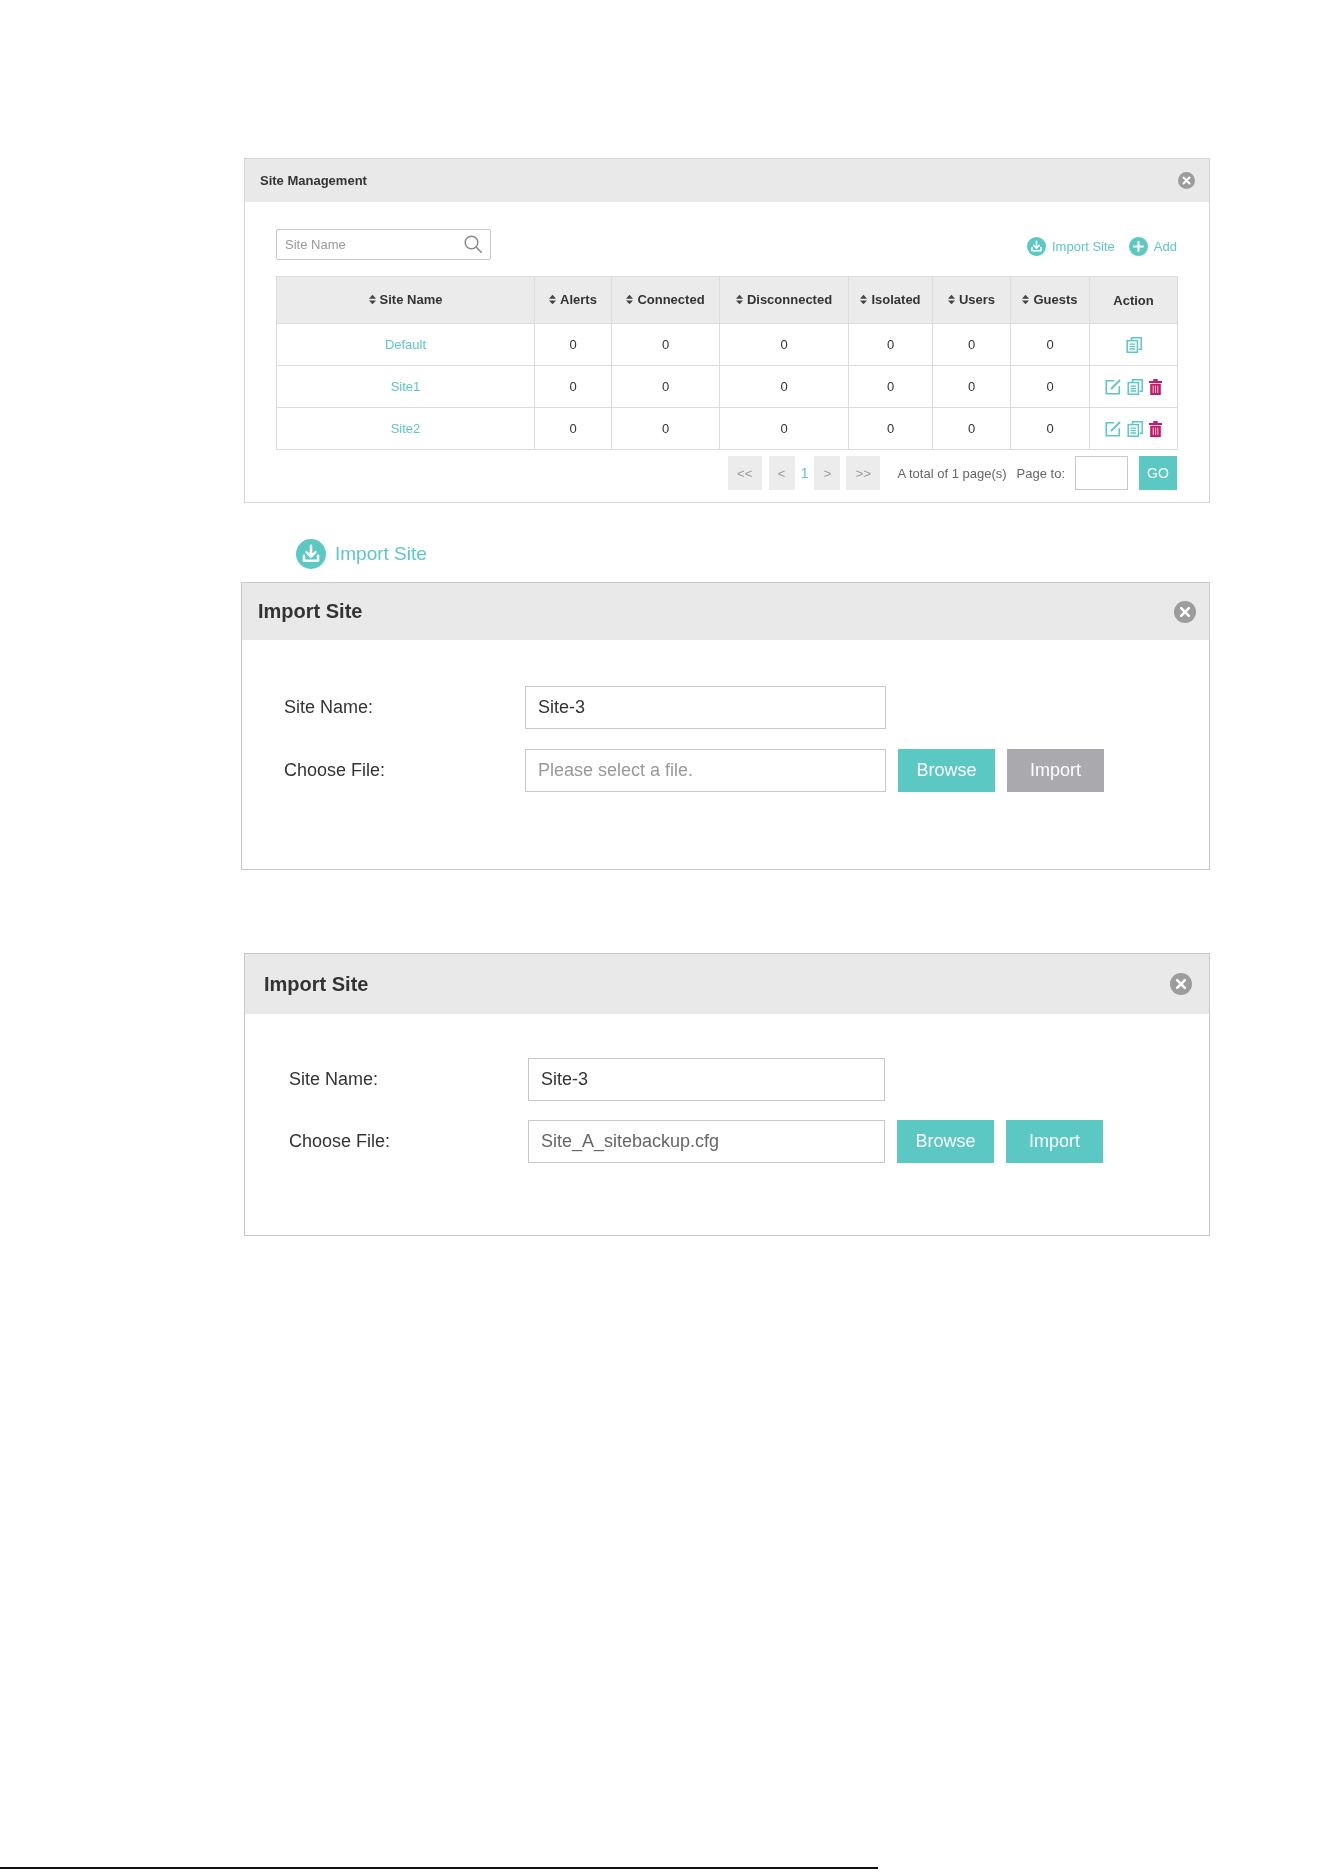 The height and width of the screenshot is (1872, 1324). I want to click on last-page-button: >>, so click(863, 473).